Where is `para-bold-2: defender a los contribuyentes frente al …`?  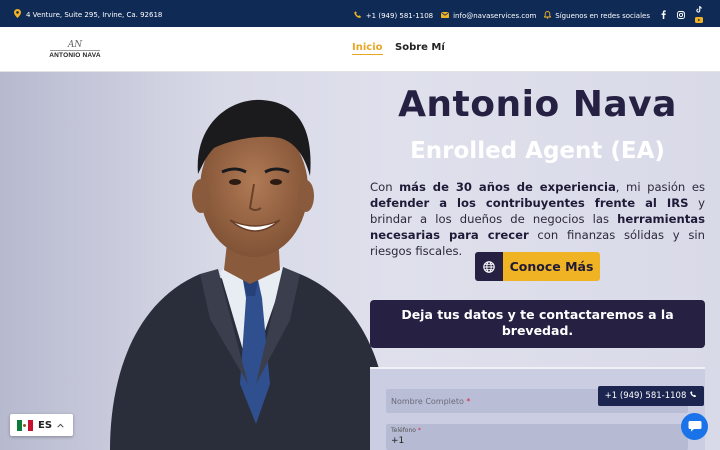 para-bold-2: defender a los contribuyentes frente al … is located at coordinates (529, 203).